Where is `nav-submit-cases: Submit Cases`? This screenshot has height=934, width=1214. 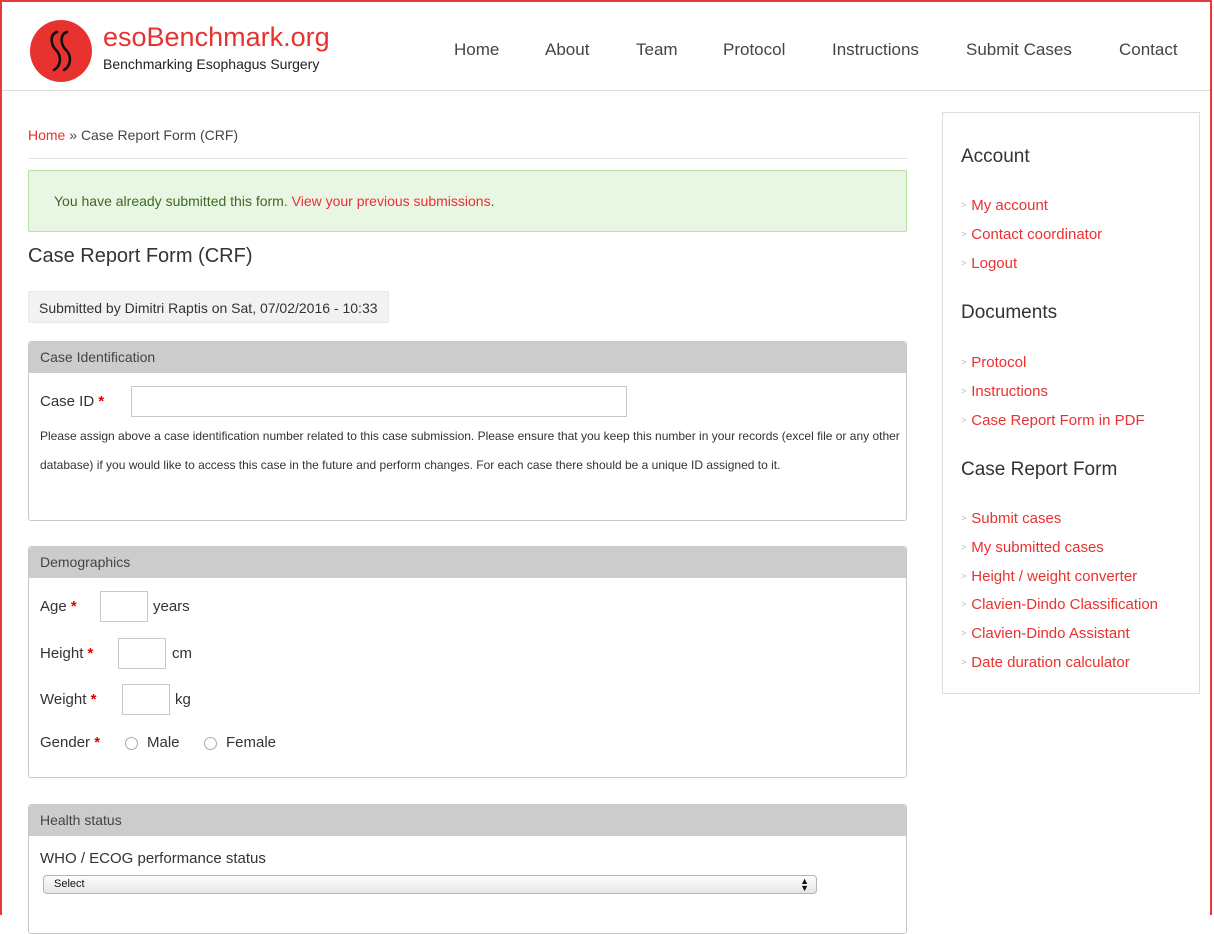 nav-submit-cases: Submit Cases is located at coordinates (1019, 50).